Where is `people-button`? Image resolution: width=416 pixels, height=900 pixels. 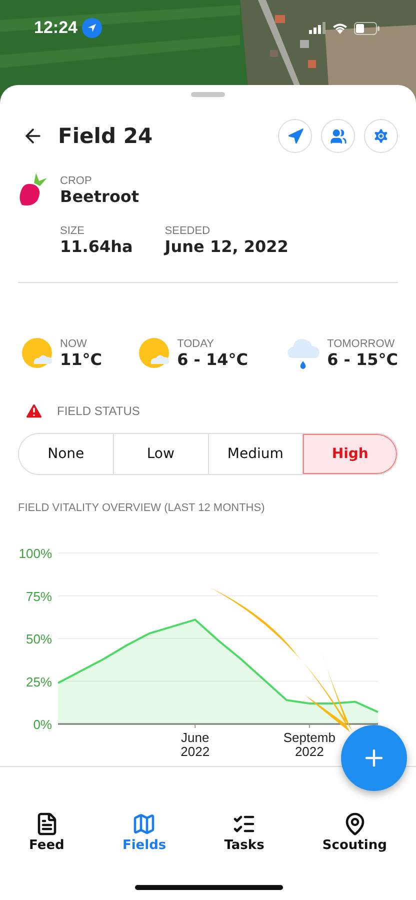
people-button is located at coordinates (338, 136).